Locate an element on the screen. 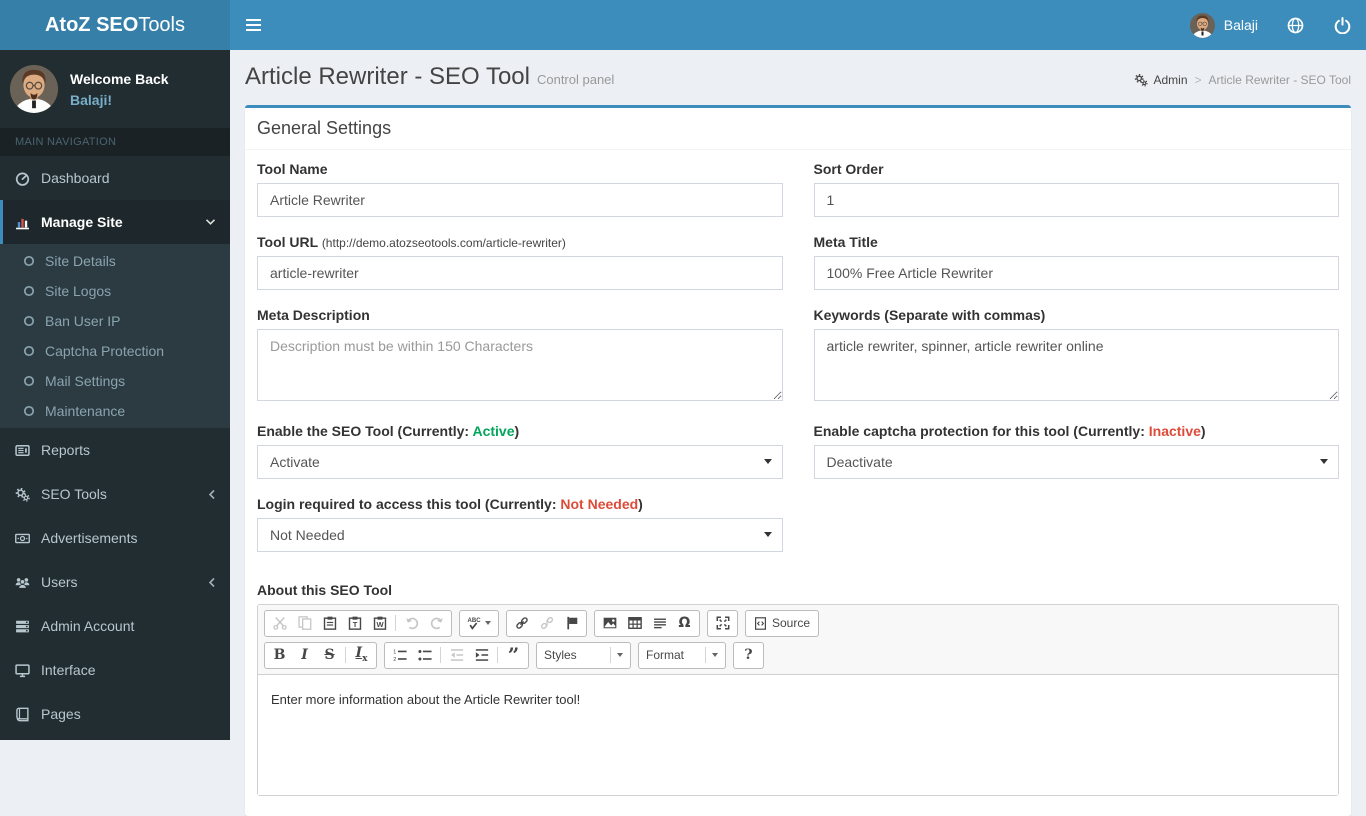 The height and width of the screenshot is (816, 1366). login-required-select: Not Needed is located at coordinates (520, 535).